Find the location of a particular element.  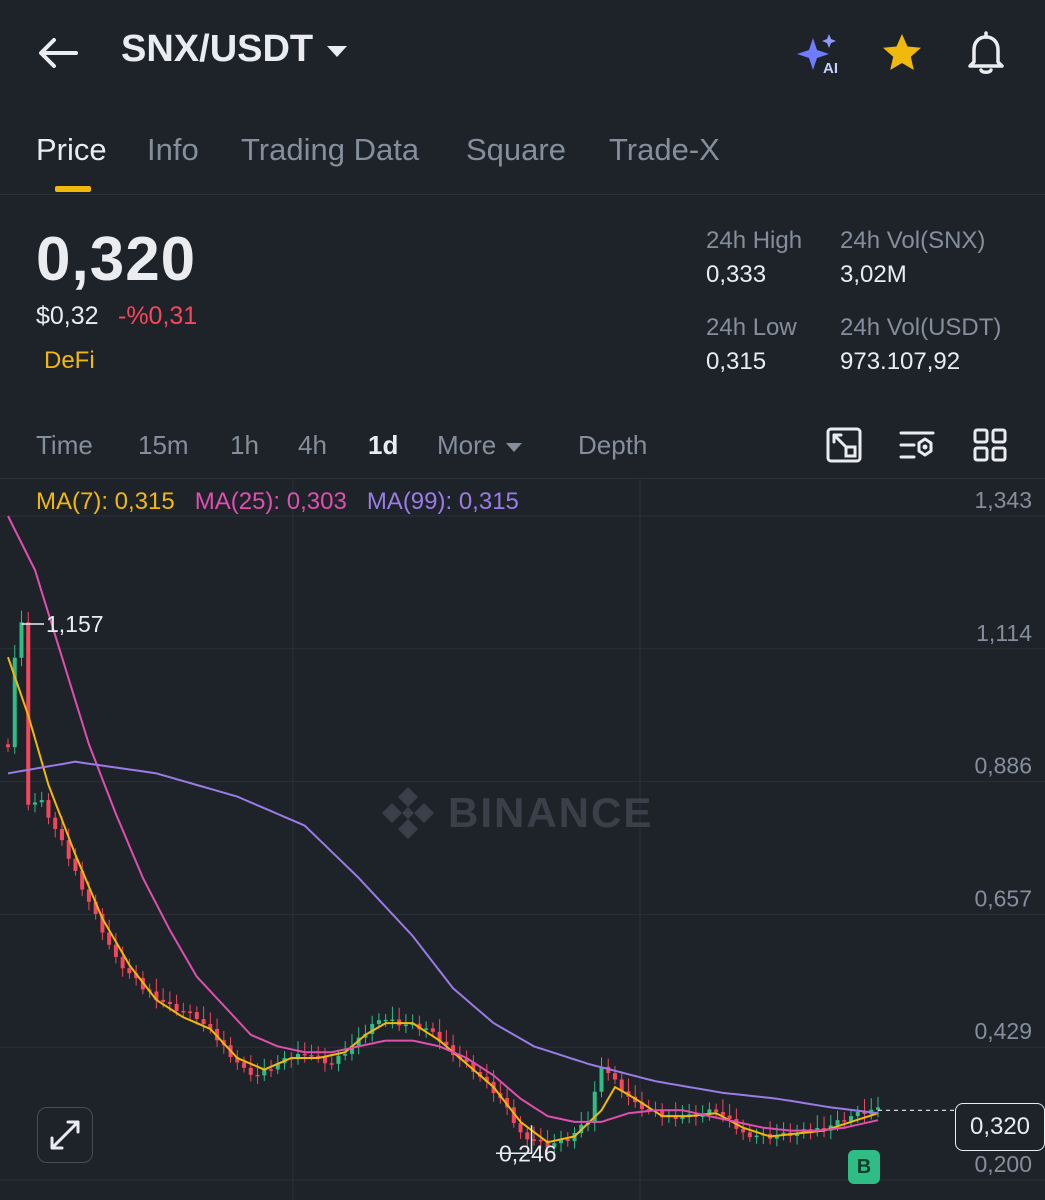

vol-usdt-value: 973.107,92 is located at coordinates (900, 361).